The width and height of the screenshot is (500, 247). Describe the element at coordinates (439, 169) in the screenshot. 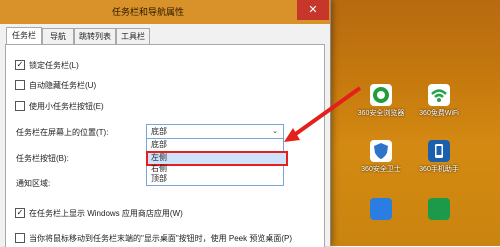

I see `desktop-icon-label: 360手机助手` at that location.